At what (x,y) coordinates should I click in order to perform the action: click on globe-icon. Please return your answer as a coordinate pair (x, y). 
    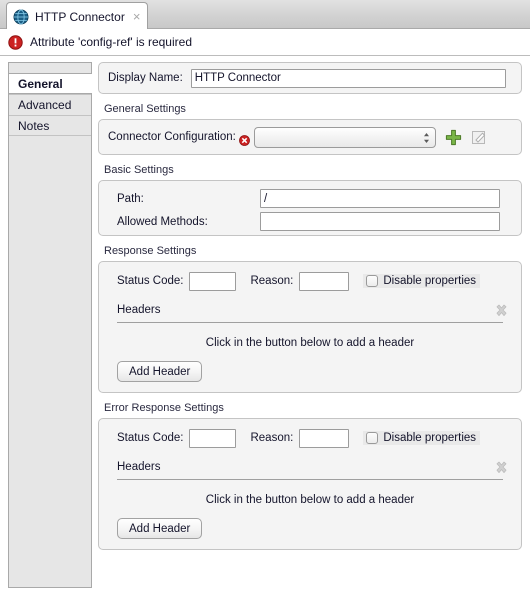
    Looking at the image, I should click on (21, 17).